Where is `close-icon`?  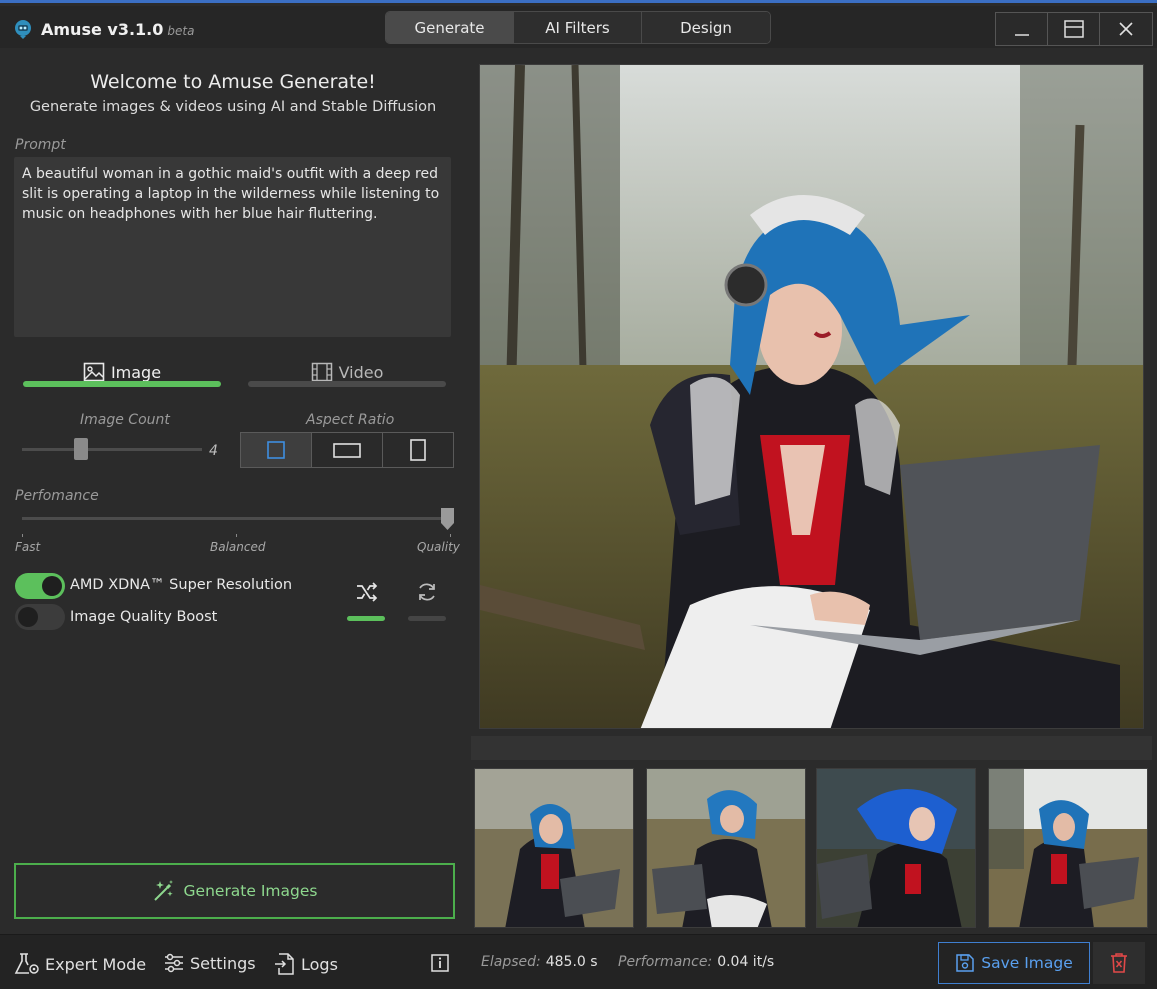
close-icon is located at coordinates (1126, 29).